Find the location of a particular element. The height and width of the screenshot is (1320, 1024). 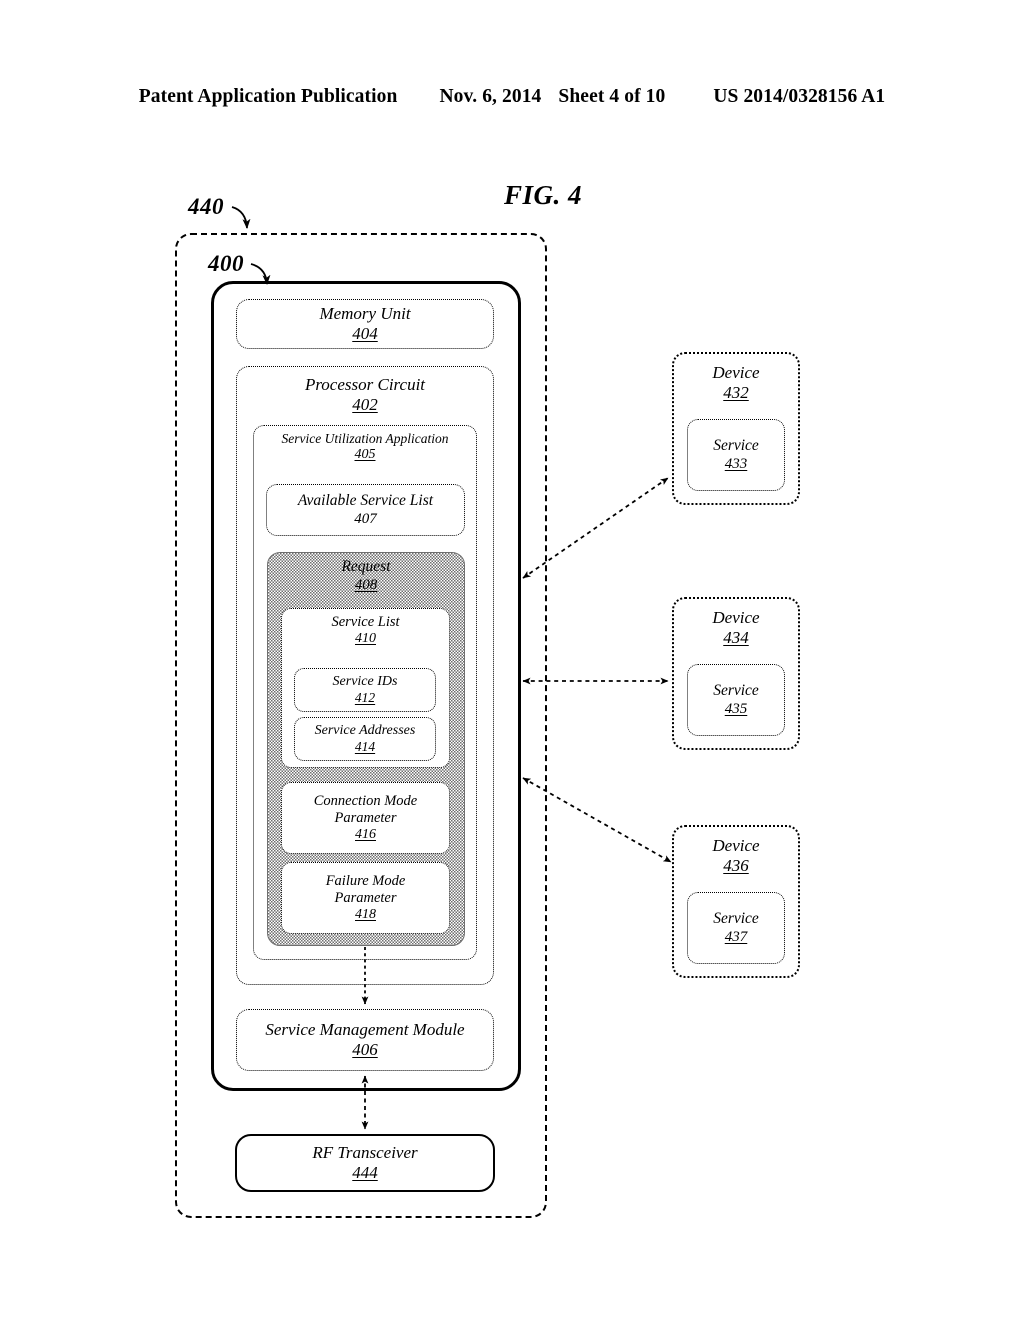

service-433-block: Service 433 is located at coordinates (736, 455).